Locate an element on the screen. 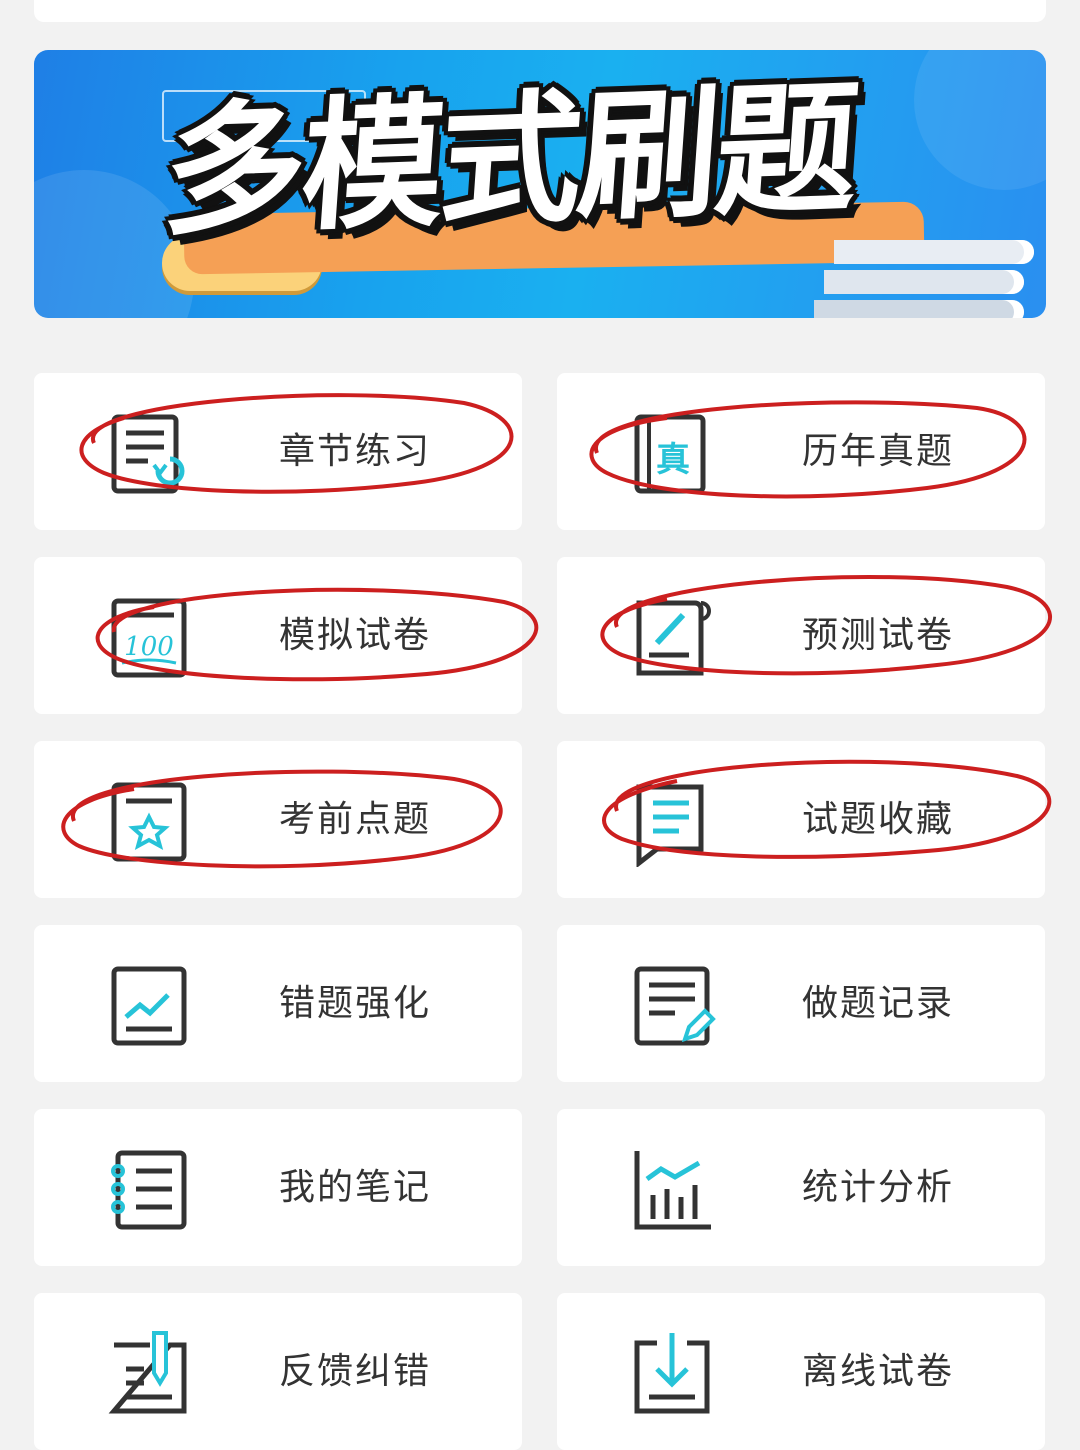 This screenshot has height=1450, width=1080. menu-item-chapter-practice: 章节练习 is located at coordinates (278, 451).